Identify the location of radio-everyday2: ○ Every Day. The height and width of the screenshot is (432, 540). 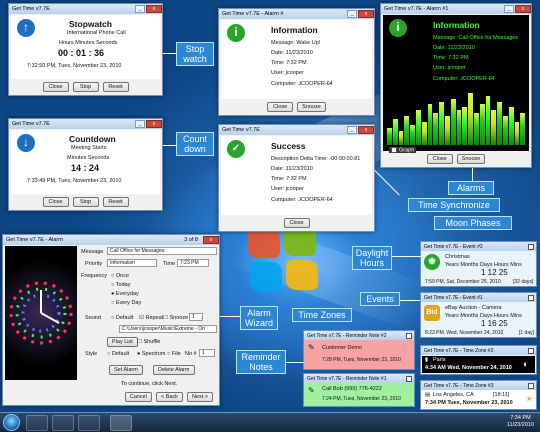
(126, 303).